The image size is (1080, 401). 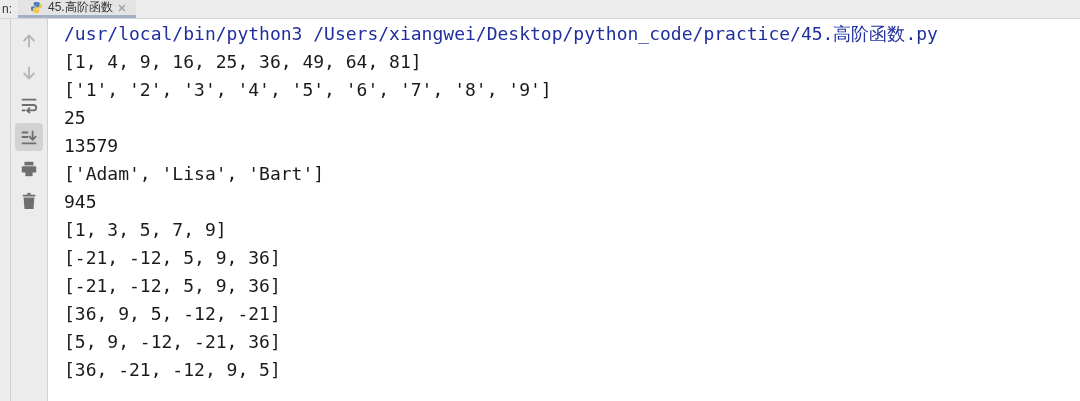 I want to click on run-label: n:, so click(x=7, y=9).